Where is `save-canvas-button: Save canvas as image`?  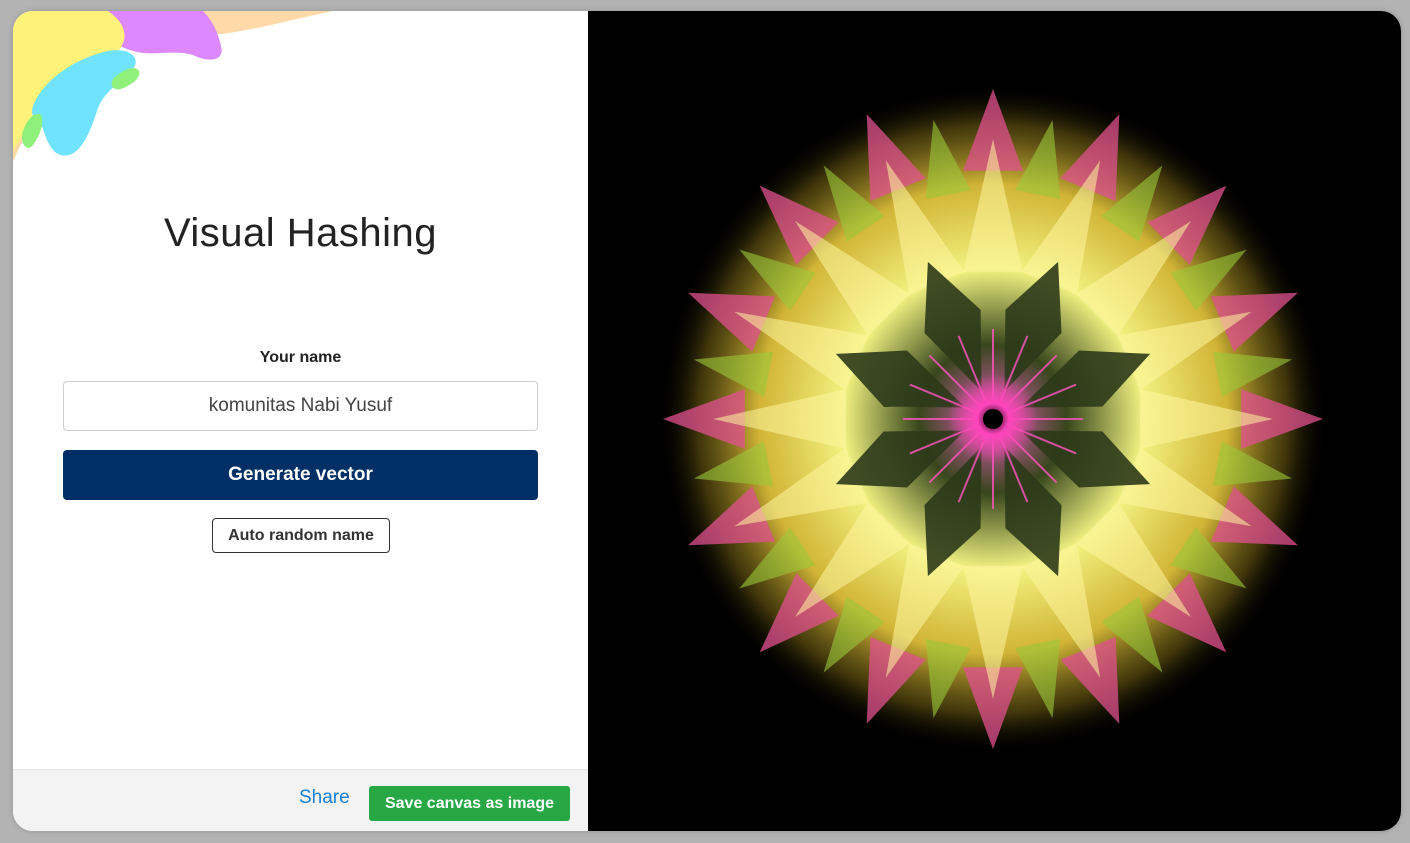
save-canvas-button: Save canvas as image is located at coordinates (469, 803).